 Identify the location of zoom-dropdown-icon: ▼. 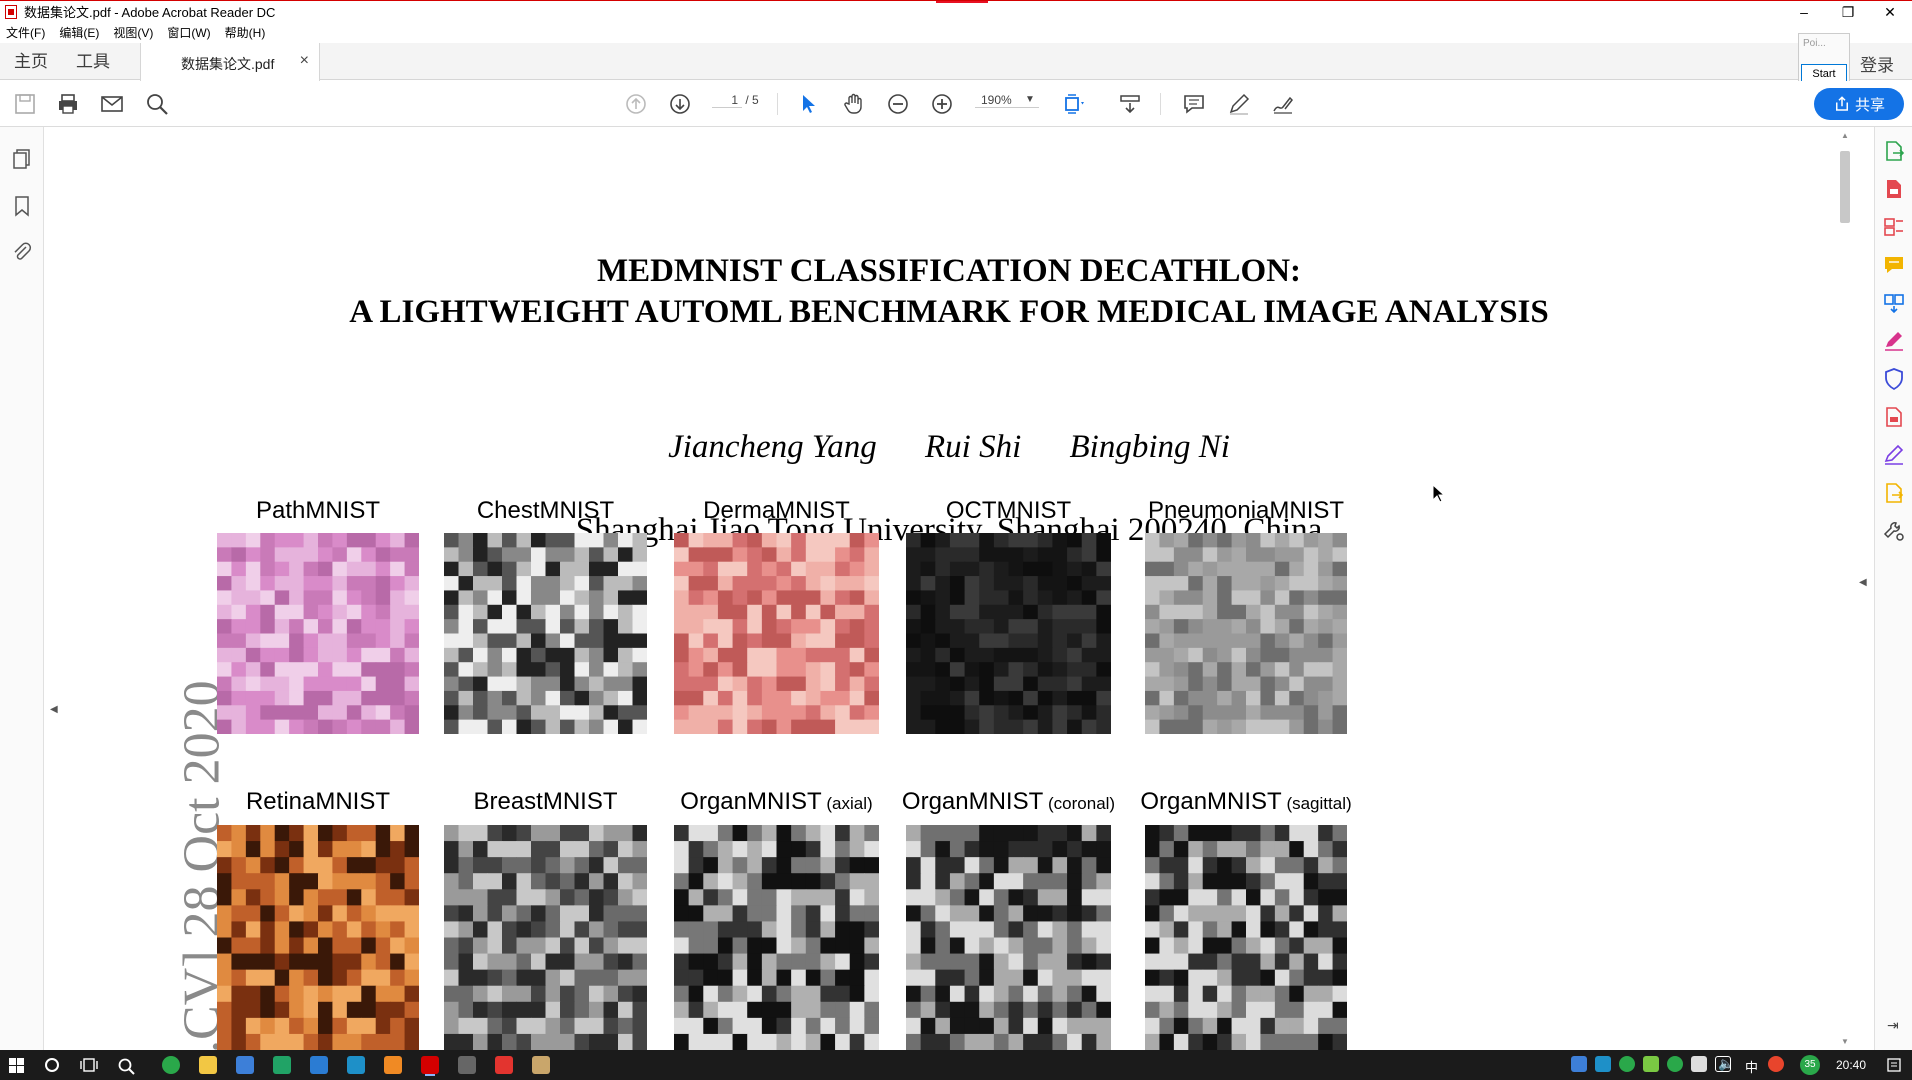
(1030, 99).